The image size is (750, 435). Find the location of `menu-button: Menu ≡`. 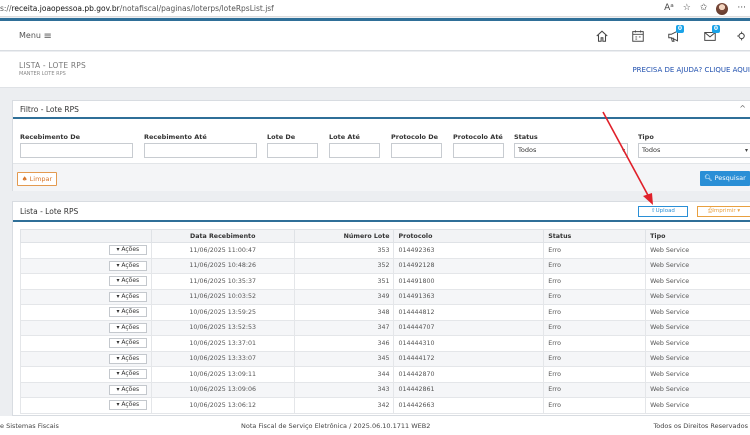

menu-button: Menu ≡ is located at coordinates (35, 36).